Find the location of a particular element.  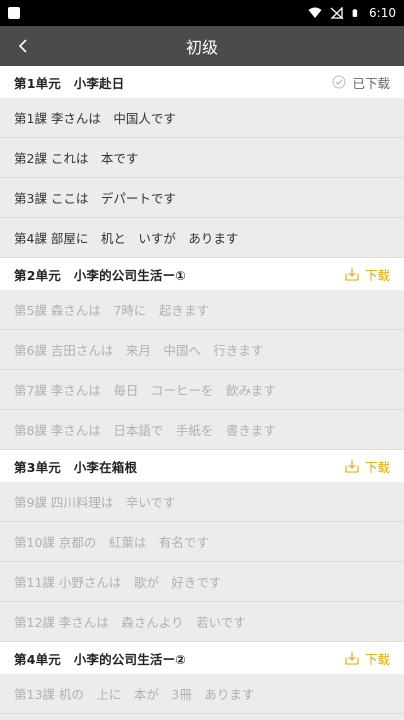

unit-header: 第2单元 小李的公司生活ー① 下载 is located at coordinates (202, 274).